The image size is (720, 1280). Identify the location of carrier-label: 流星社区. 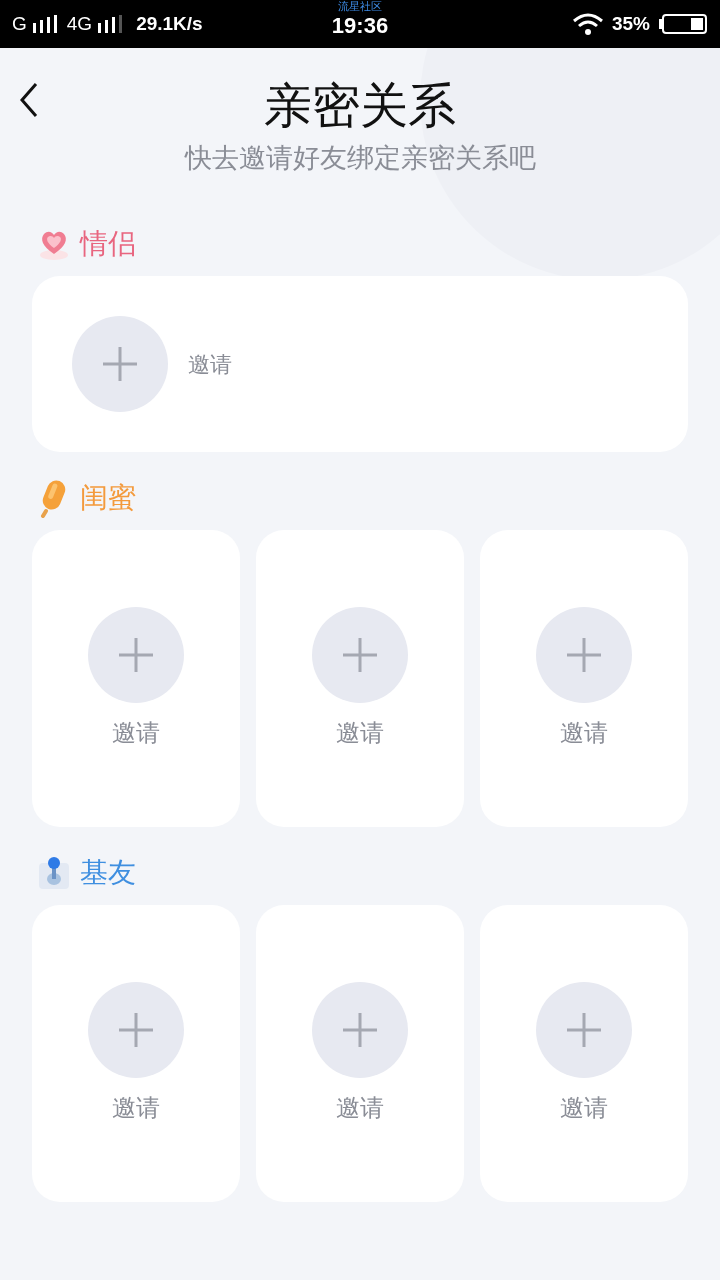
(360, 6).